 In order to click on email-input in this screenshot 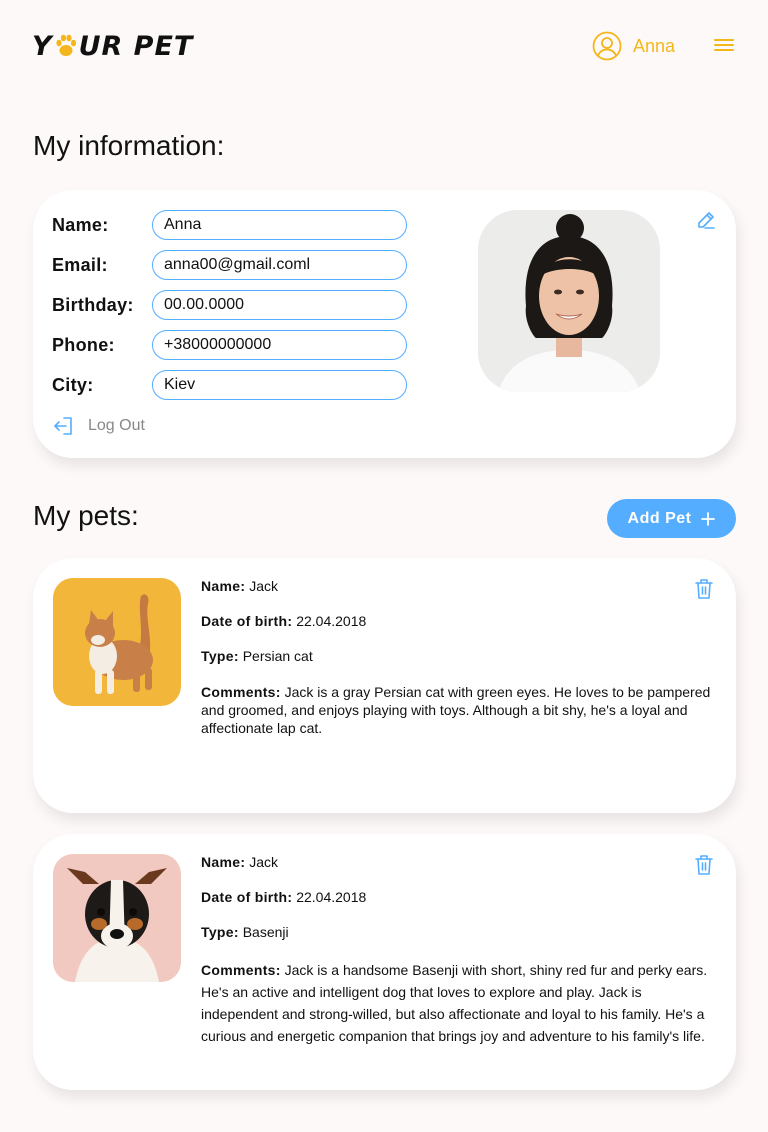, I will do `click(279, 265)`.